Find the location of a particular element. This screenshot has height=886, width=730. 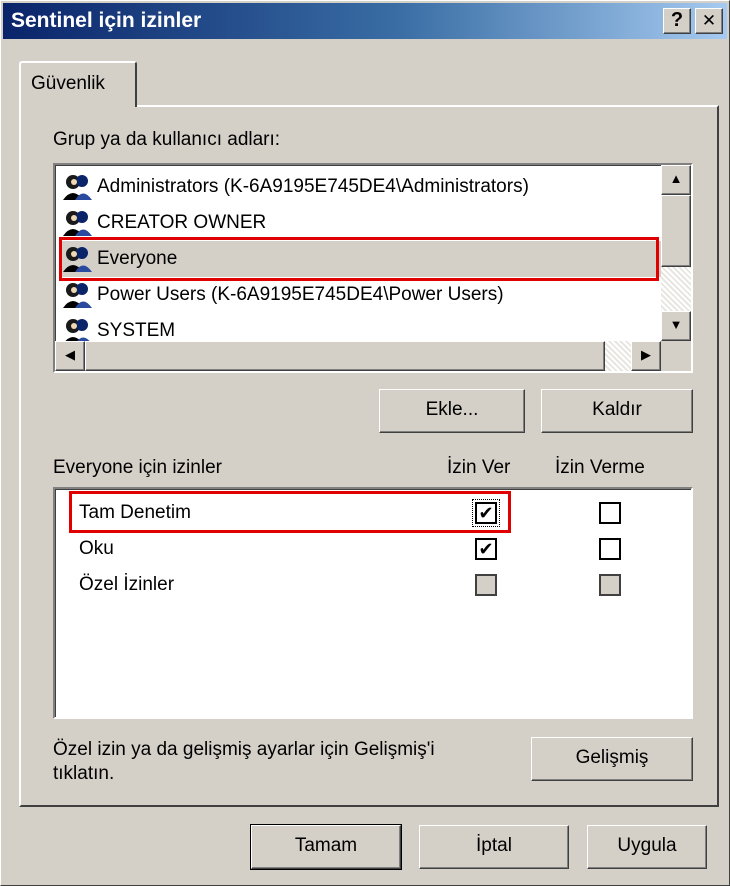

deny-column-header: İzin Verme is located at coordinates (600, 467).